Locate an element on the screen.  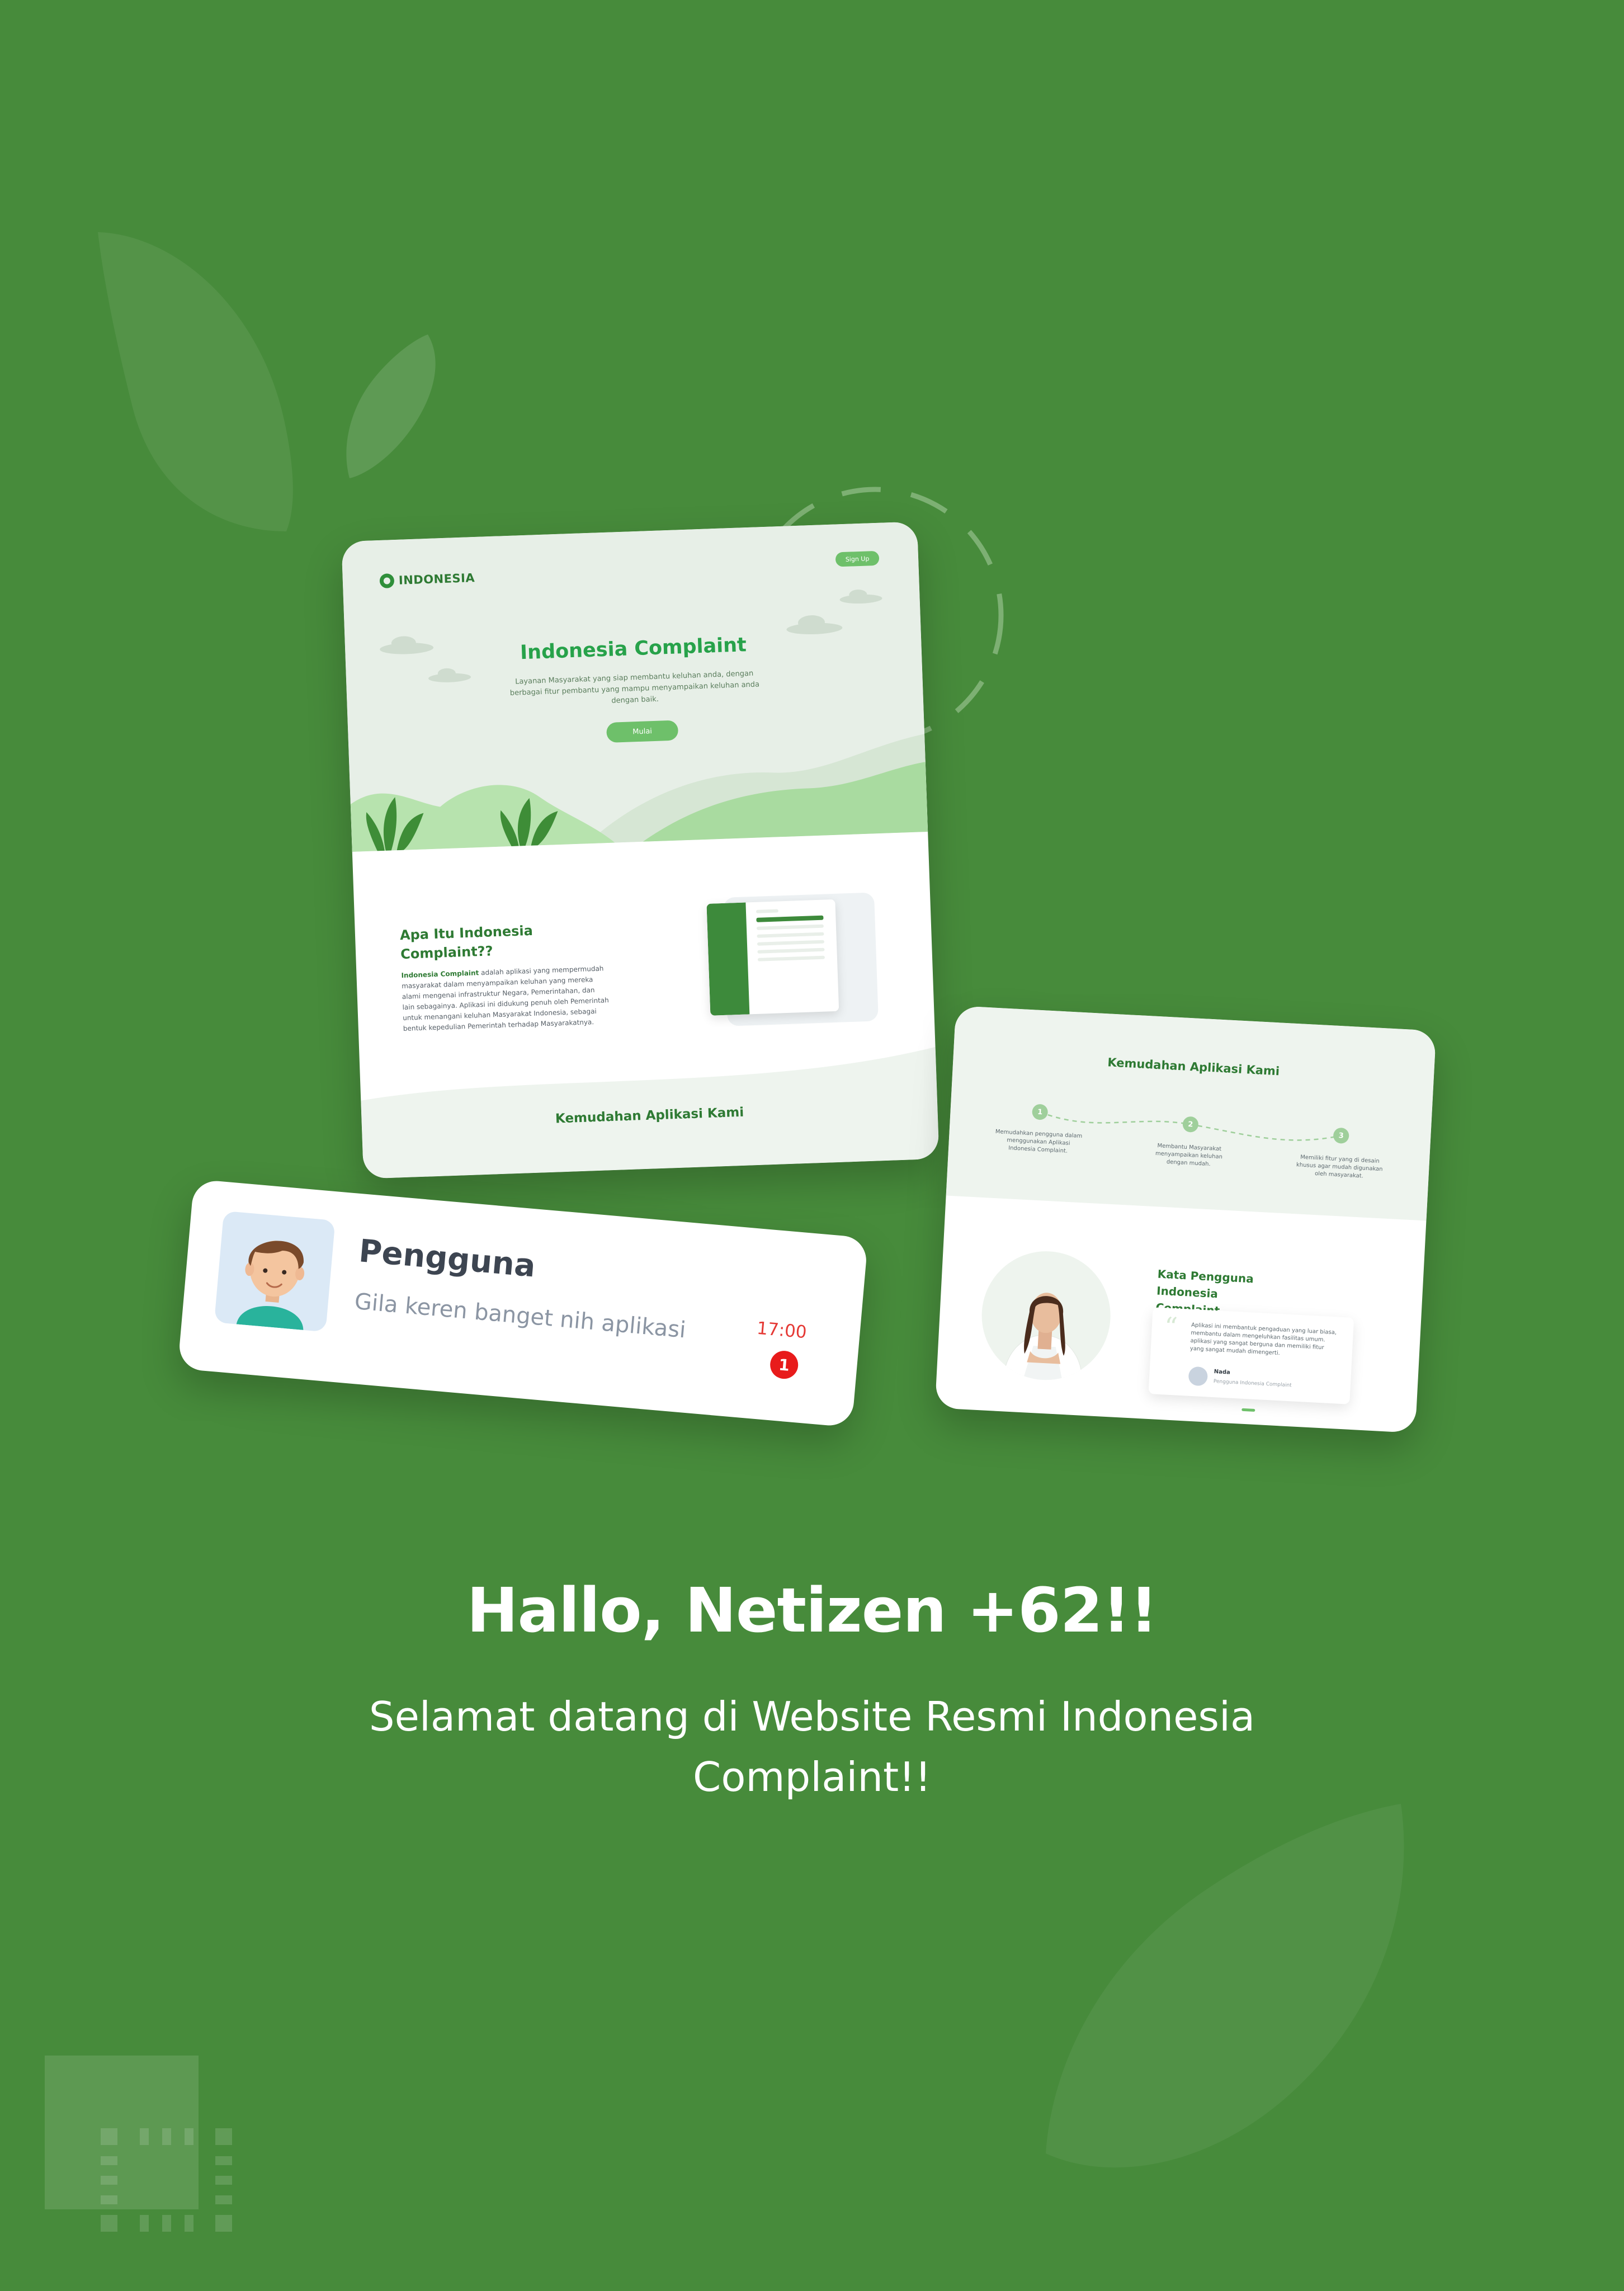
unread-badge: 1 is located at coordinates (784, 1365).